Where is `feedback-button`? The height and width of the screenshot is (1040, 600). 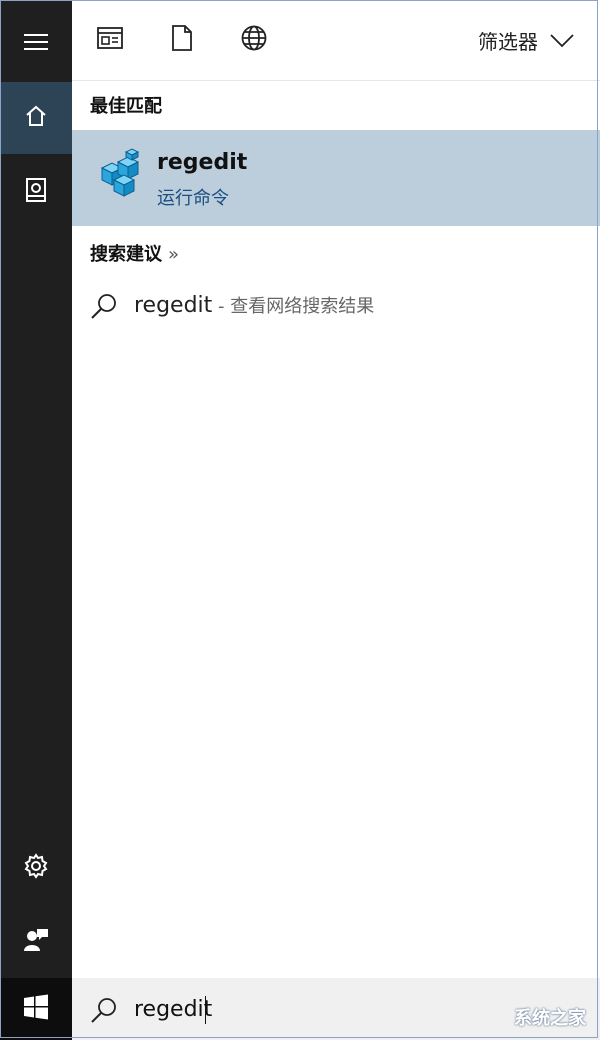 feedback-button is located at coordinates (36, 942).